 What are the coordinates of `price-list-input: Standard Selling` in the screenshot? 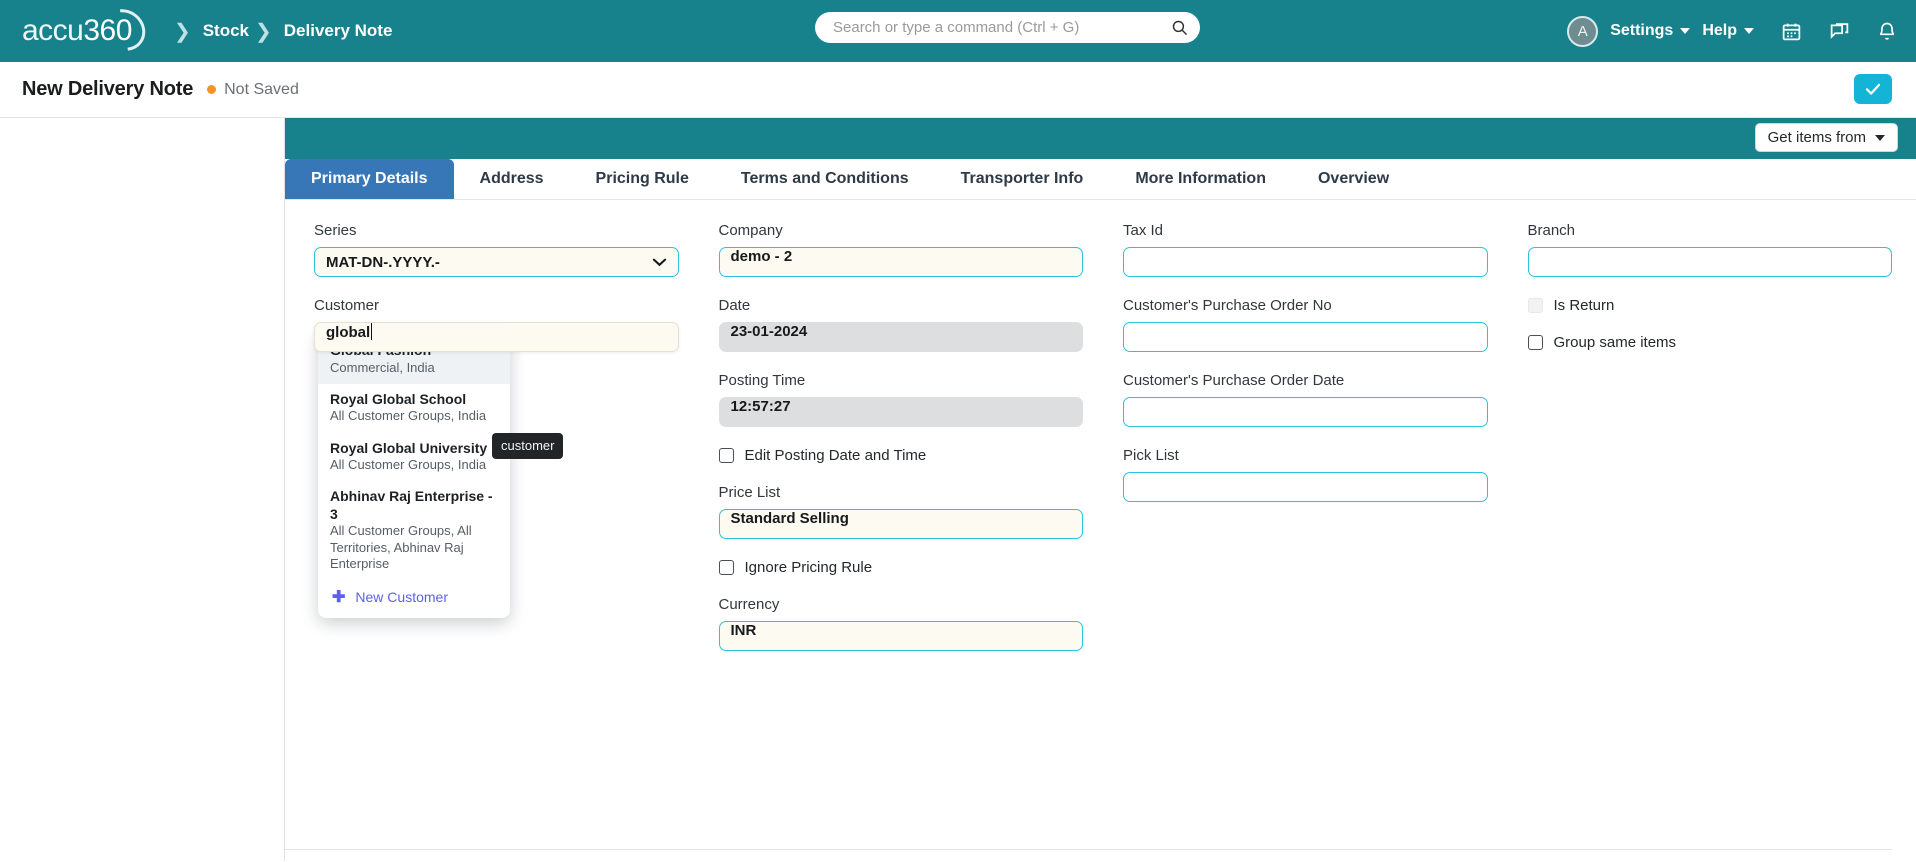 It's located at (900, 524).